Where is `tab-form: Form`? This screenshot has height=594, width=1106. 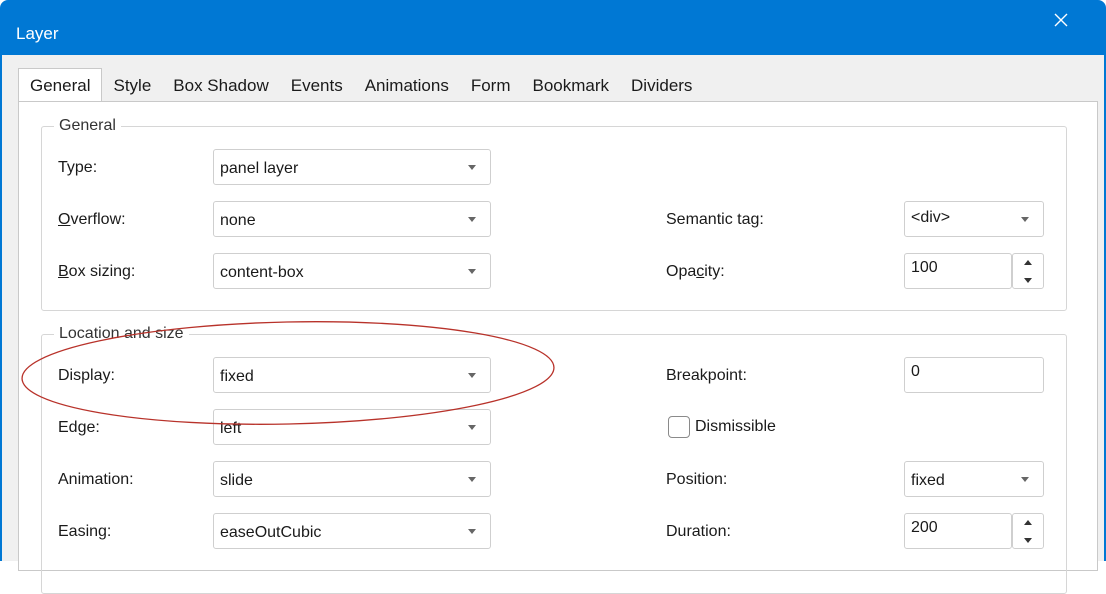
tab-form: Form is located at coordinates (491, 86).